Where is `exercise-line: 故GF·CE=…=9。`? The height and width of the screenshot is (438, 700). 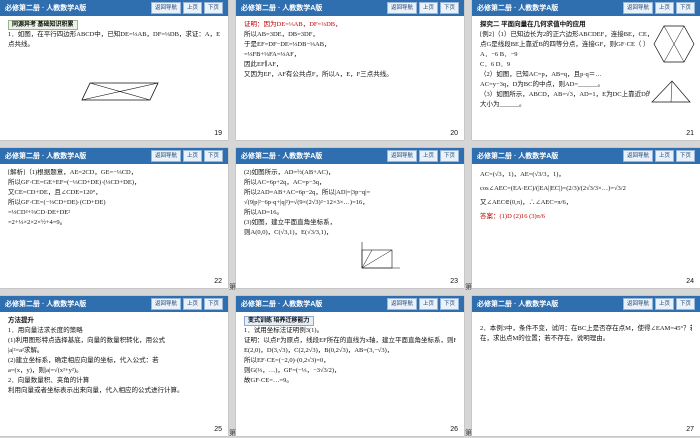
exercise-line: 故GF·CE=…=9。 is located at coordinates (268, 380).